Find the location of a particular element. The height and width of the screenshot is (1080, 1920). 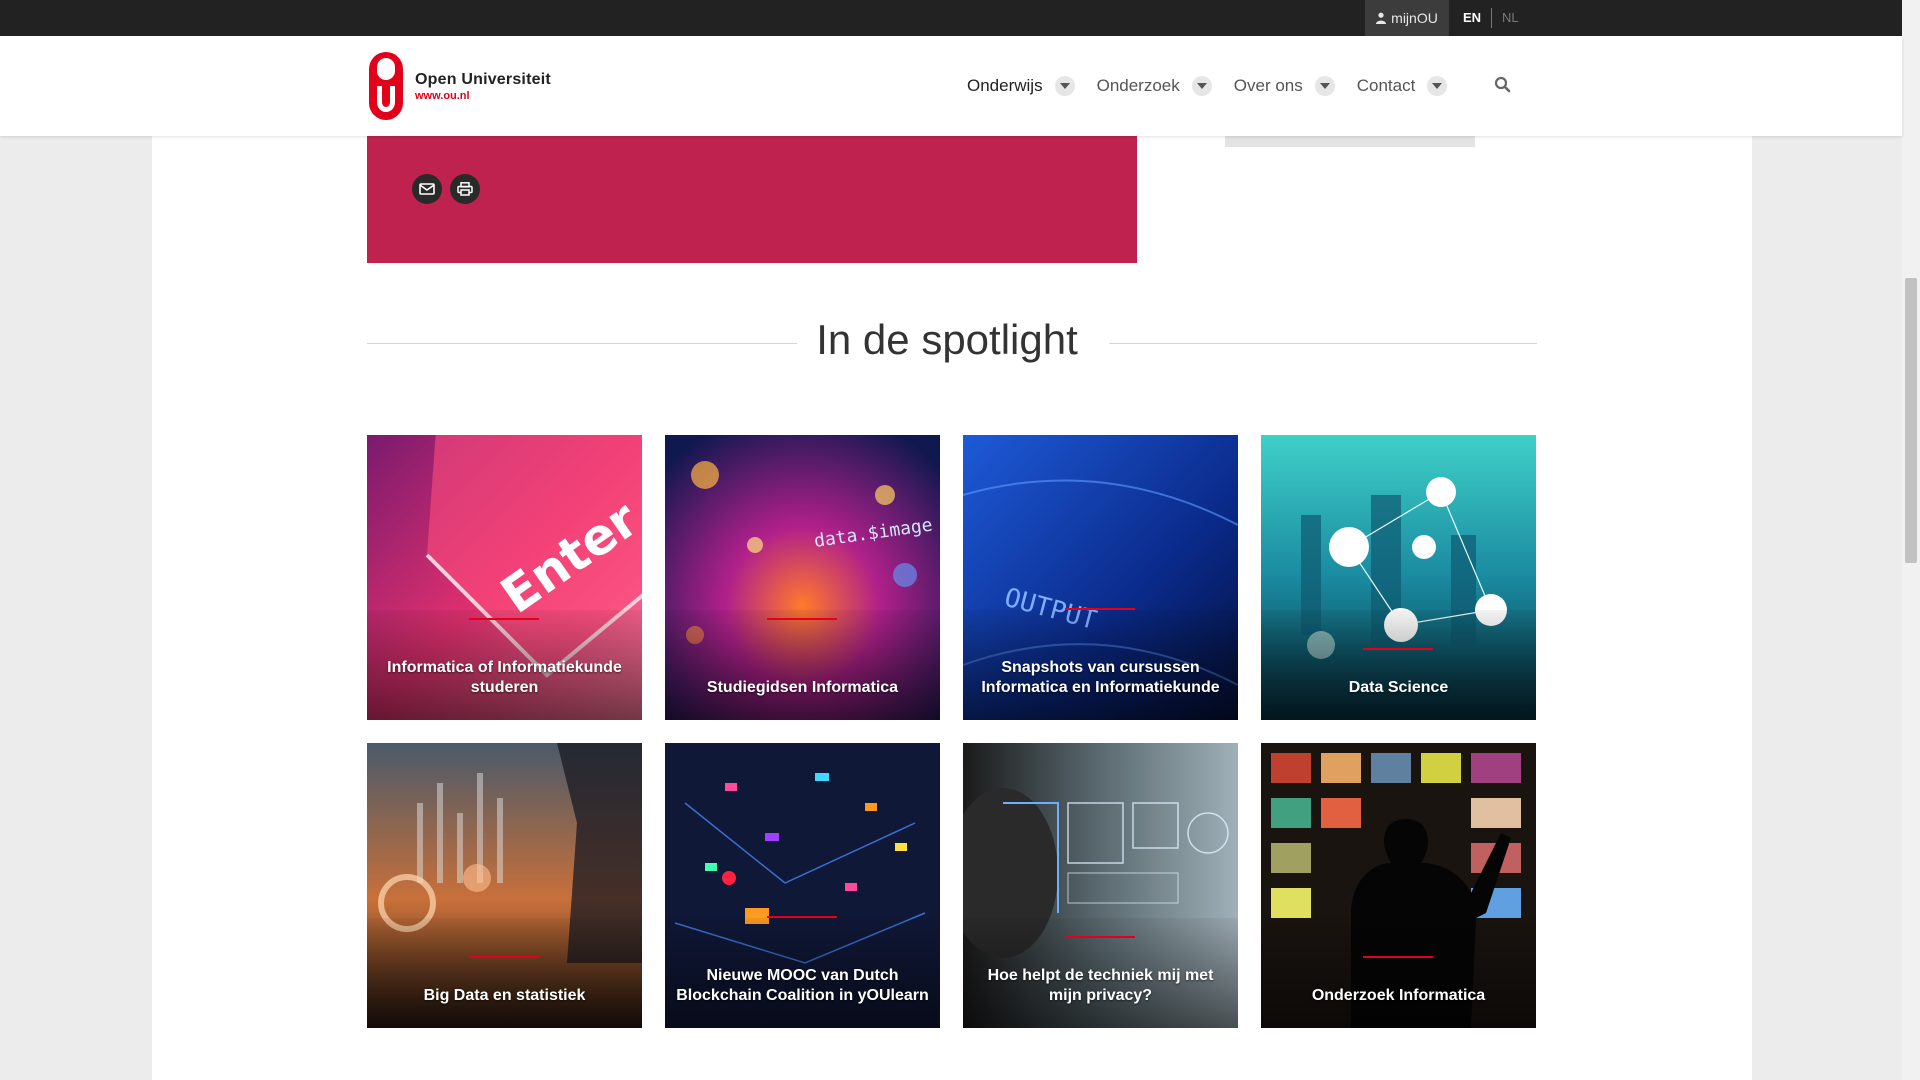

language-nl: NL is located at coordinates (1510, 17).